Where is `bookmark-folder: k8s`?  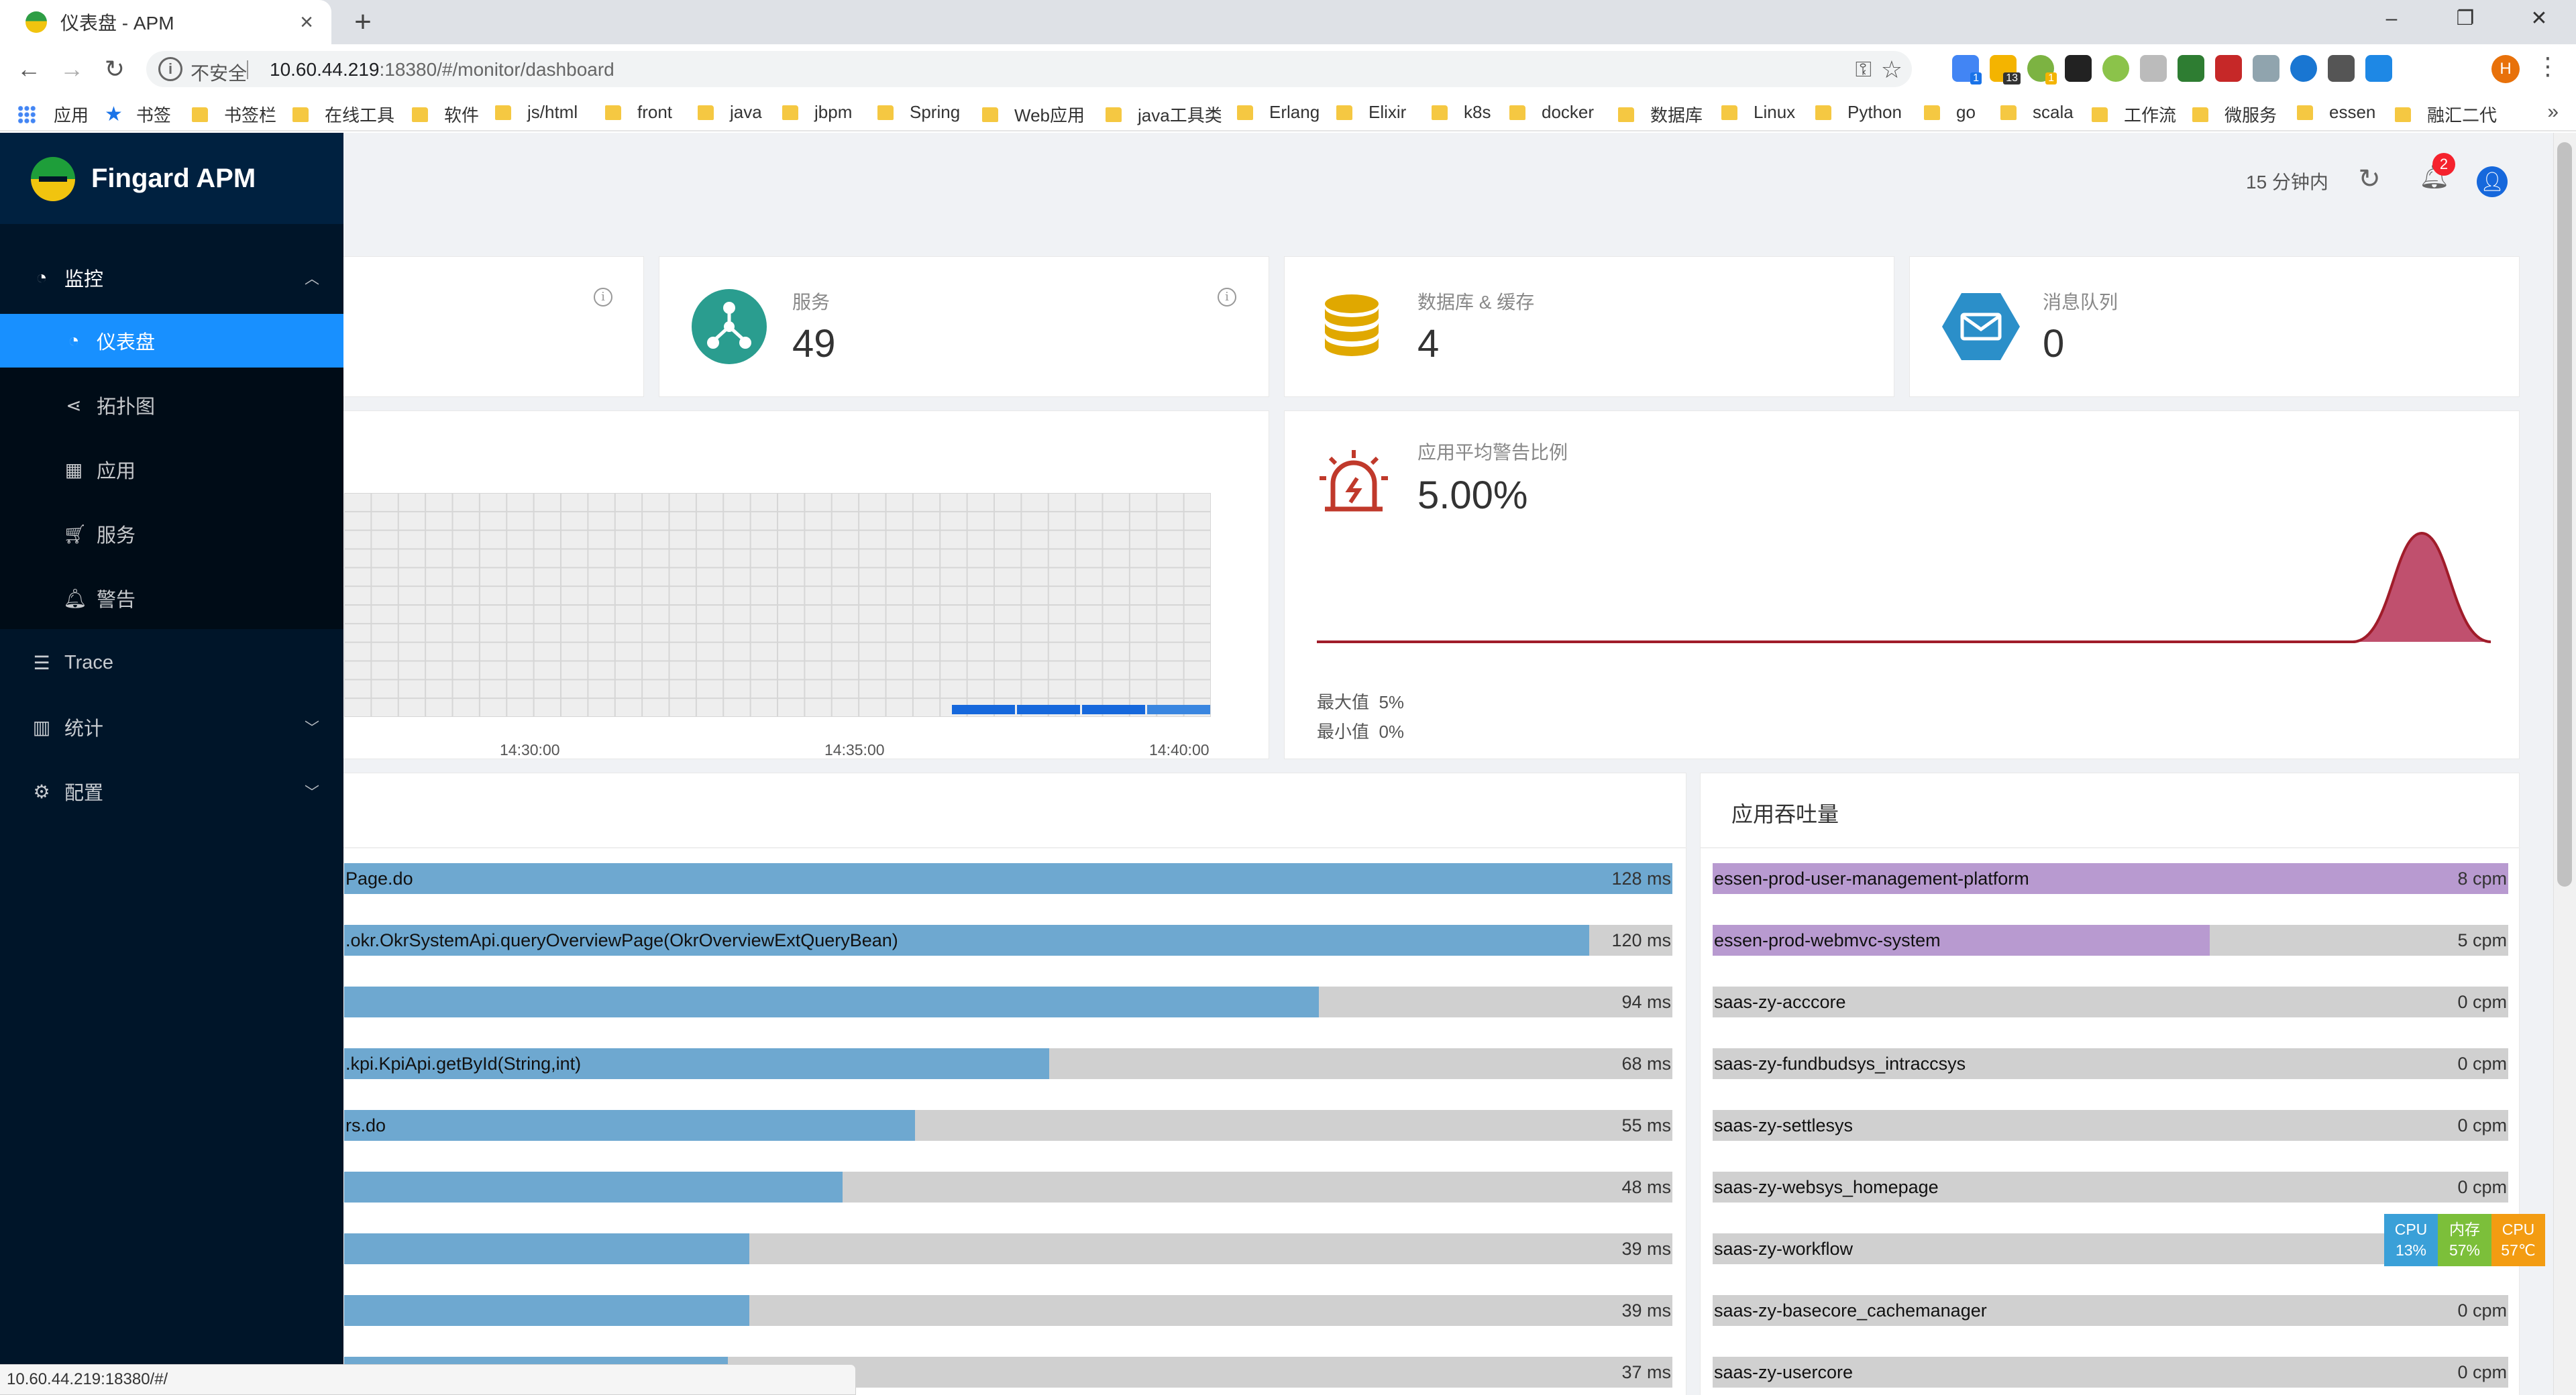 bookmark-folder: k8s is located at coordinates (1461, 112).